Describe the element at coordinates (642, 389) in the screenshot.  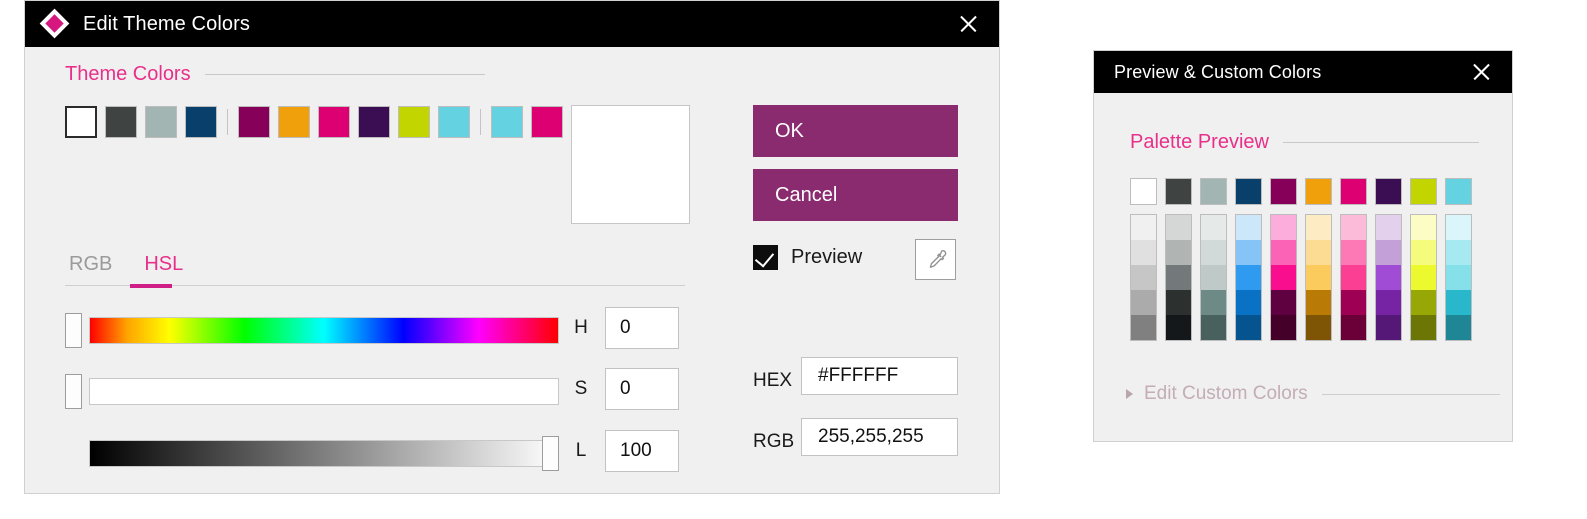
I see `saturation-value-input: 0` at that location.